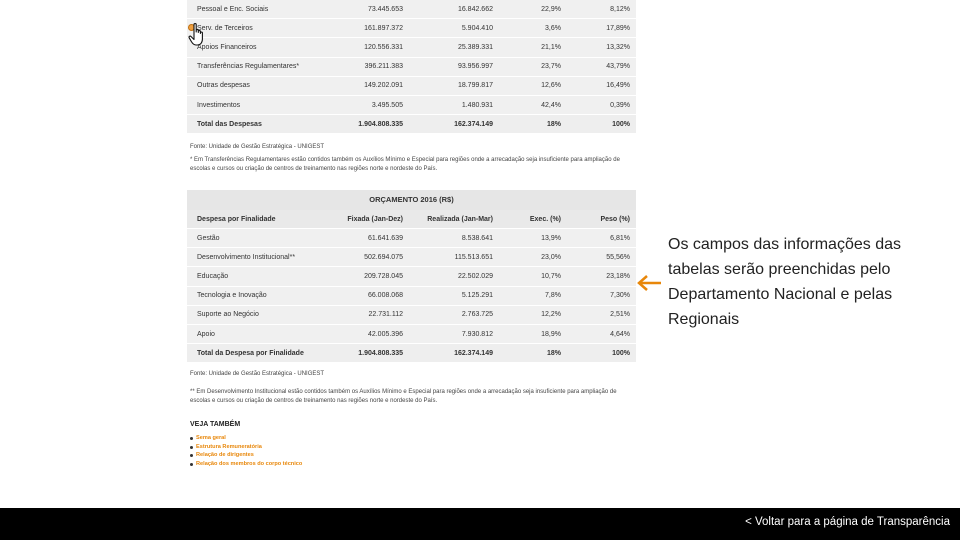 The image size is (960, 540). Describe the element at coordinates (255, 315) in the screenshot. I see `row-label: Suporte ao Negócio` at that location.